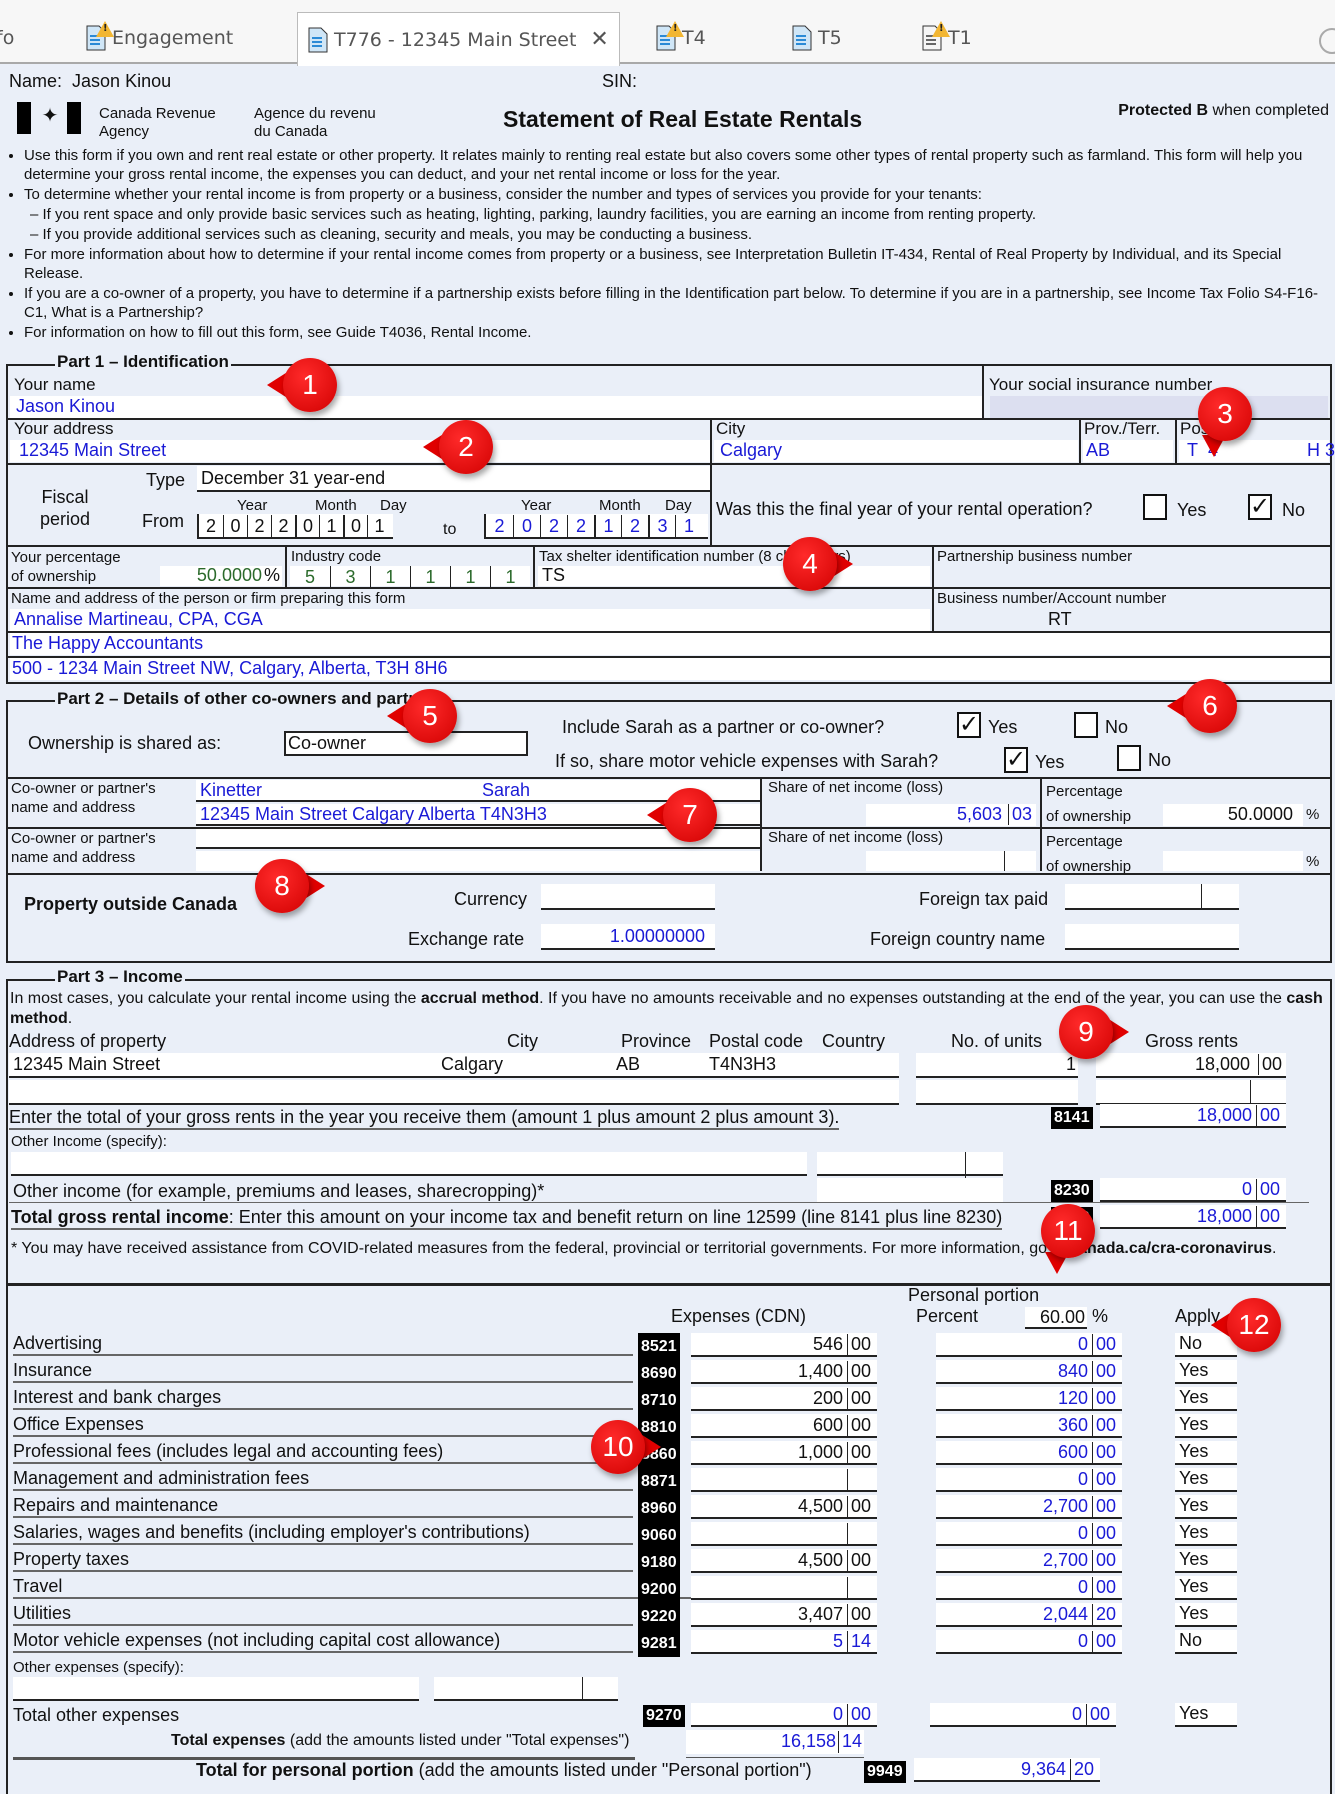 This screenshot has width=1335, height=1794. I want to click on total-other-personal-field: 0 00, so click(1023, 1715).